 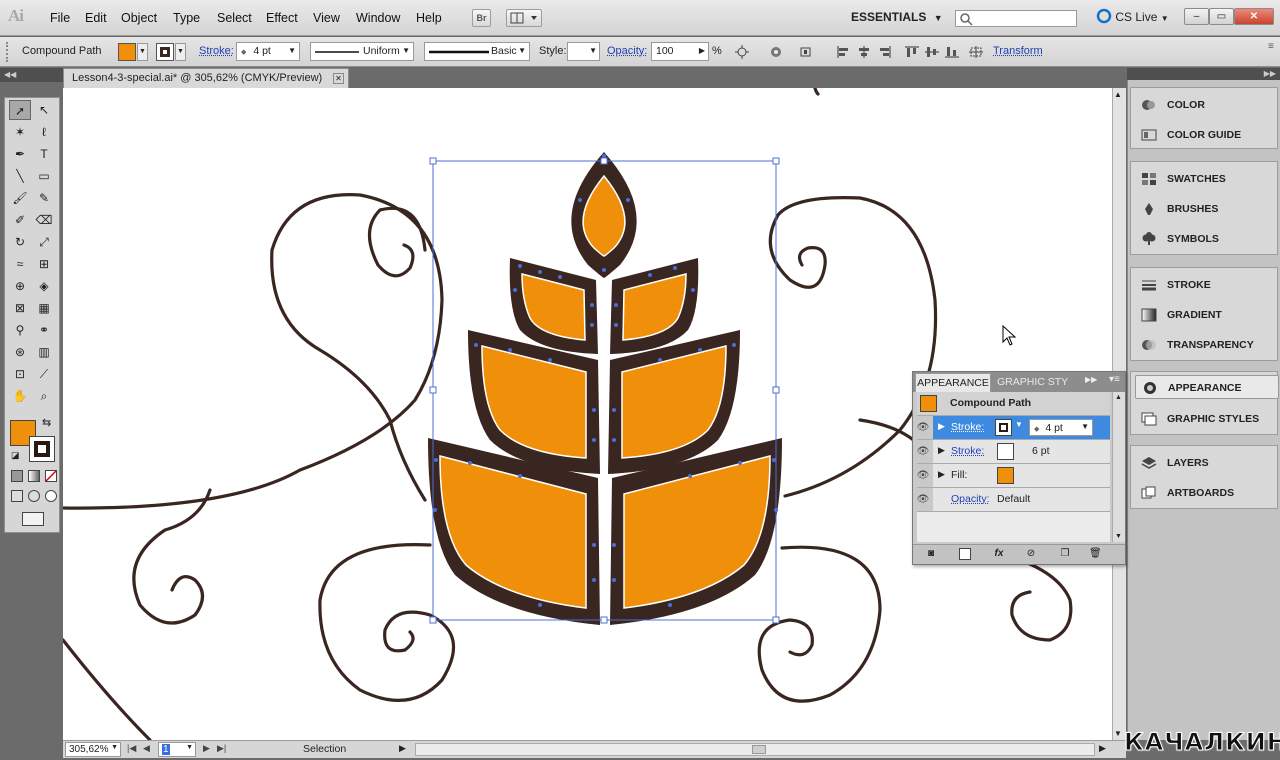 I want to click on last-artboard-icon: ▶|, so click(x=221, y=748).